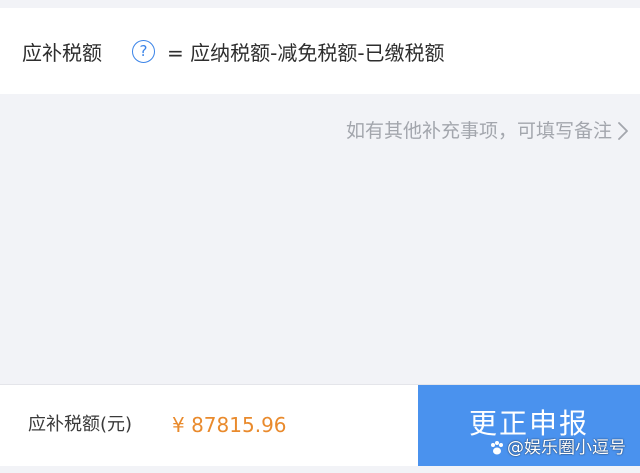 Image resolution: width=640 pixels, height=473 pixels. I want to click on tax-due-amount: ¥ 87815.96, so click(229, 425).